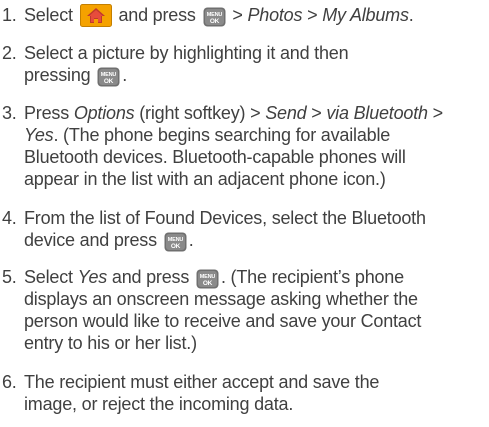  What do you see at coordinates (286, 113) in the screenshot?
I see `menu-path-send: Send` at bounding box center [286, 113].